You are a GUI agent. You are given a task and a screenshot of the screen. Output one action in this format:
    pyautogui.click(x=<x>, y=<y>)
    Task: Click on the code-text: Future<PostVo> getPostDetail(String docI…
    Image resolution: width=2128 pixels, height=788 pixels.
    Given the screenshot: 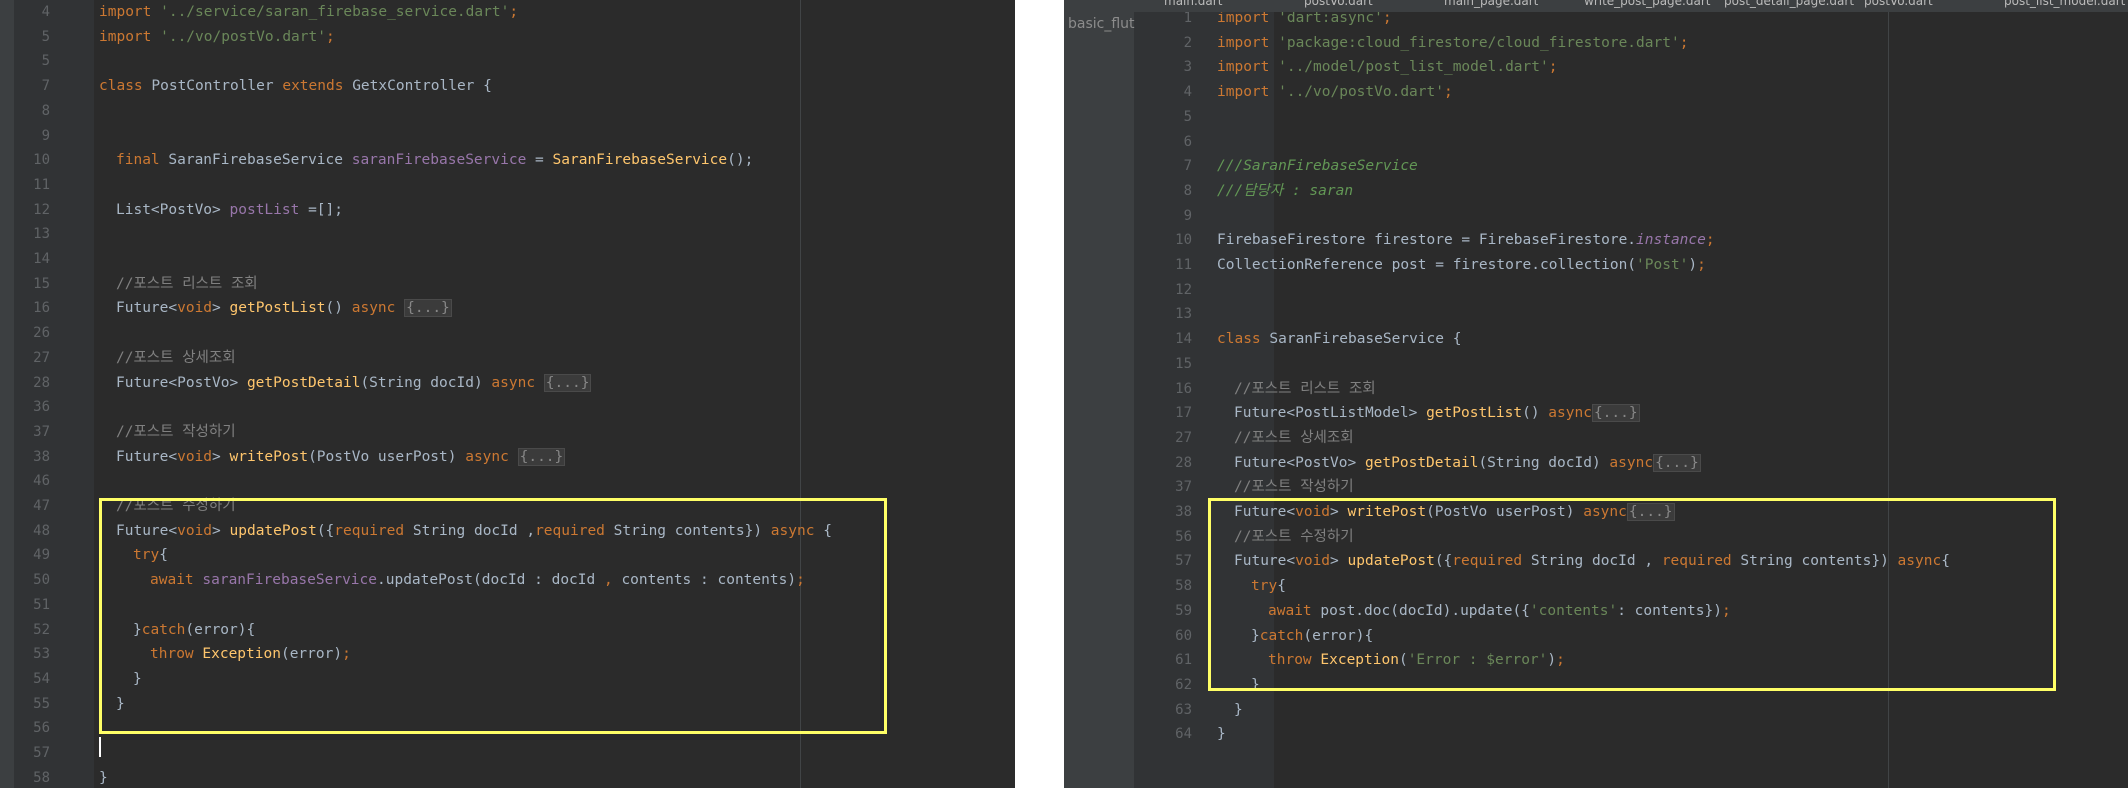 What is the action you would take?
    pyautogui.click(x=354, y=383)
    